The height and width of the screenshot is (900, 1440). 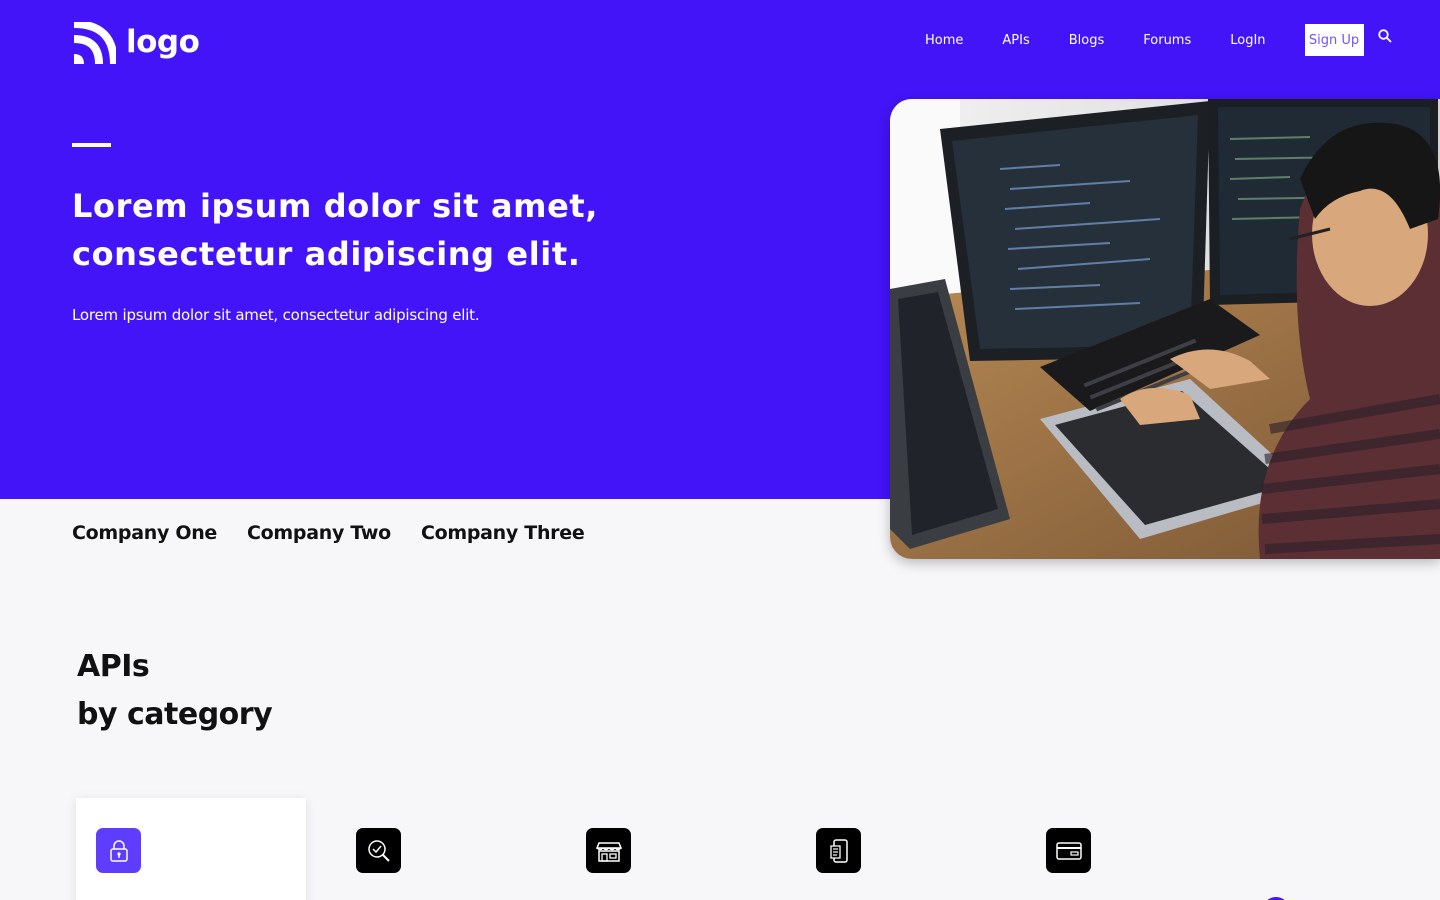 What do you see at coordinates (1015, 40) in the screenshot?
I see `nav-apis: APIs` at bounding box center [1015, 40].